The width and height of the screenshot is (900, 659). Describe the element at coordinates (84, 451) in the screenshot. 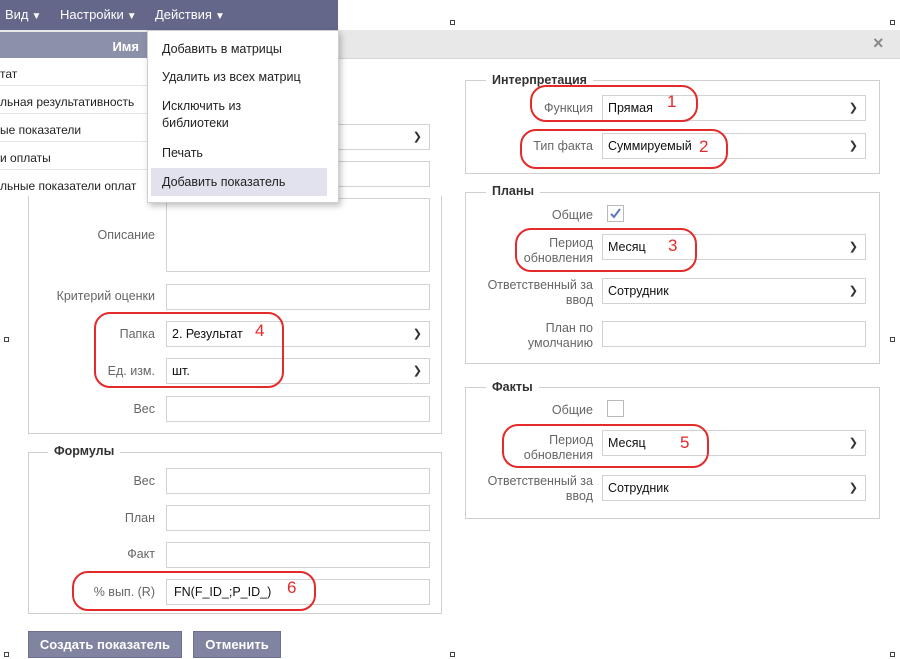

I see `formulas-legend: Формулы` at that location.